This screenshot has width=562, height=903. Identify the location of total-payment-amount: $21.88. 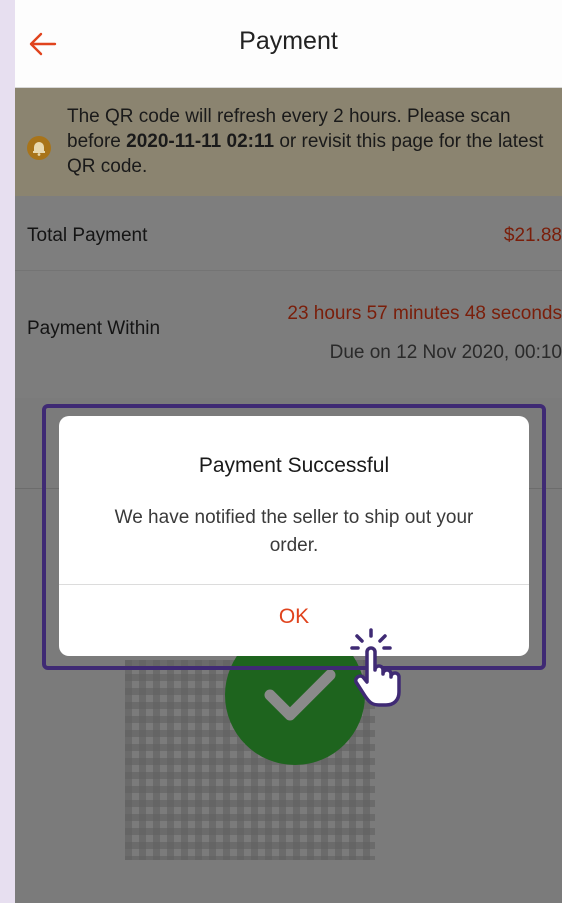
(532, 235).